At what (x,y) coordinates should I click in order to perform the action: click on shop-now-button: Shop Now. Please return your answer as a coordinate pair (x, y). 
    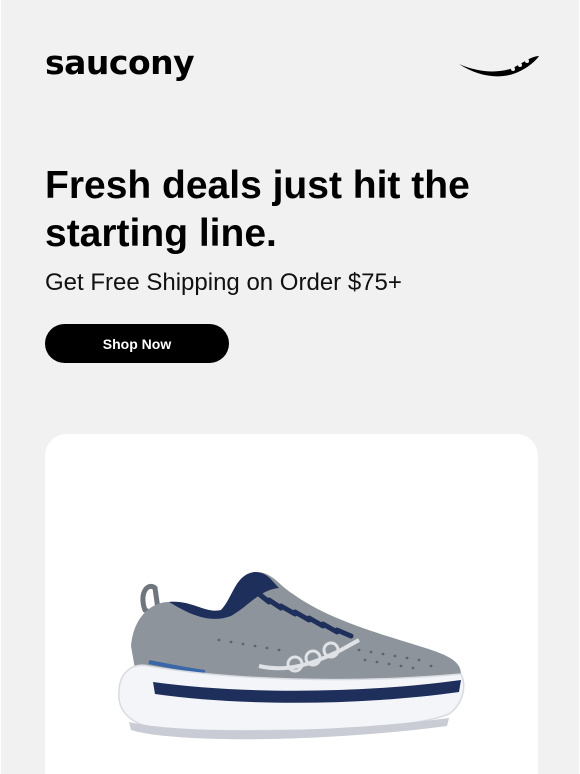
    Looking at the image, I should click on (137, 343).